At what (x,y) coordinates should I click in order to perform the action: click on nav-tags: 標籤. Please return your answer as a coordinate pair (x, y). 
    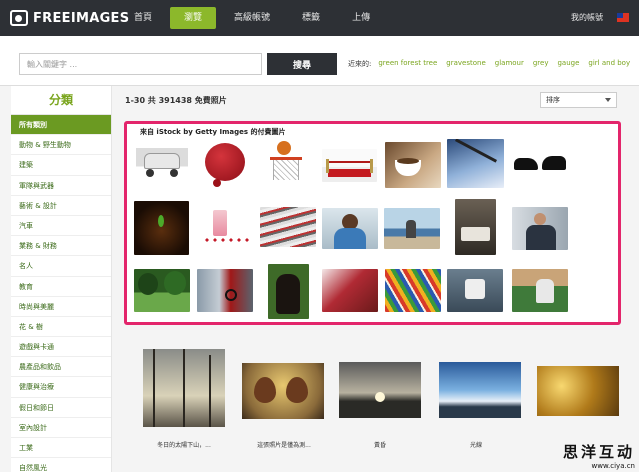
    Looking at the image, I should click on (311, 18).